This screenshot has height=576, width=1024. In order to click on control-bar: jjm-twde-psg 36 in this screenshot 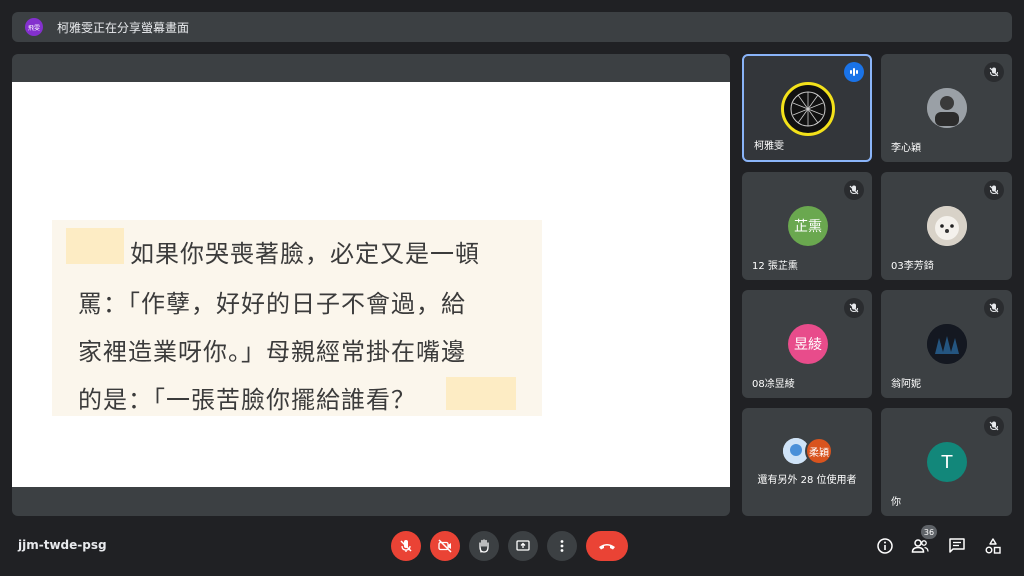, I will do `click(512, 548)`.